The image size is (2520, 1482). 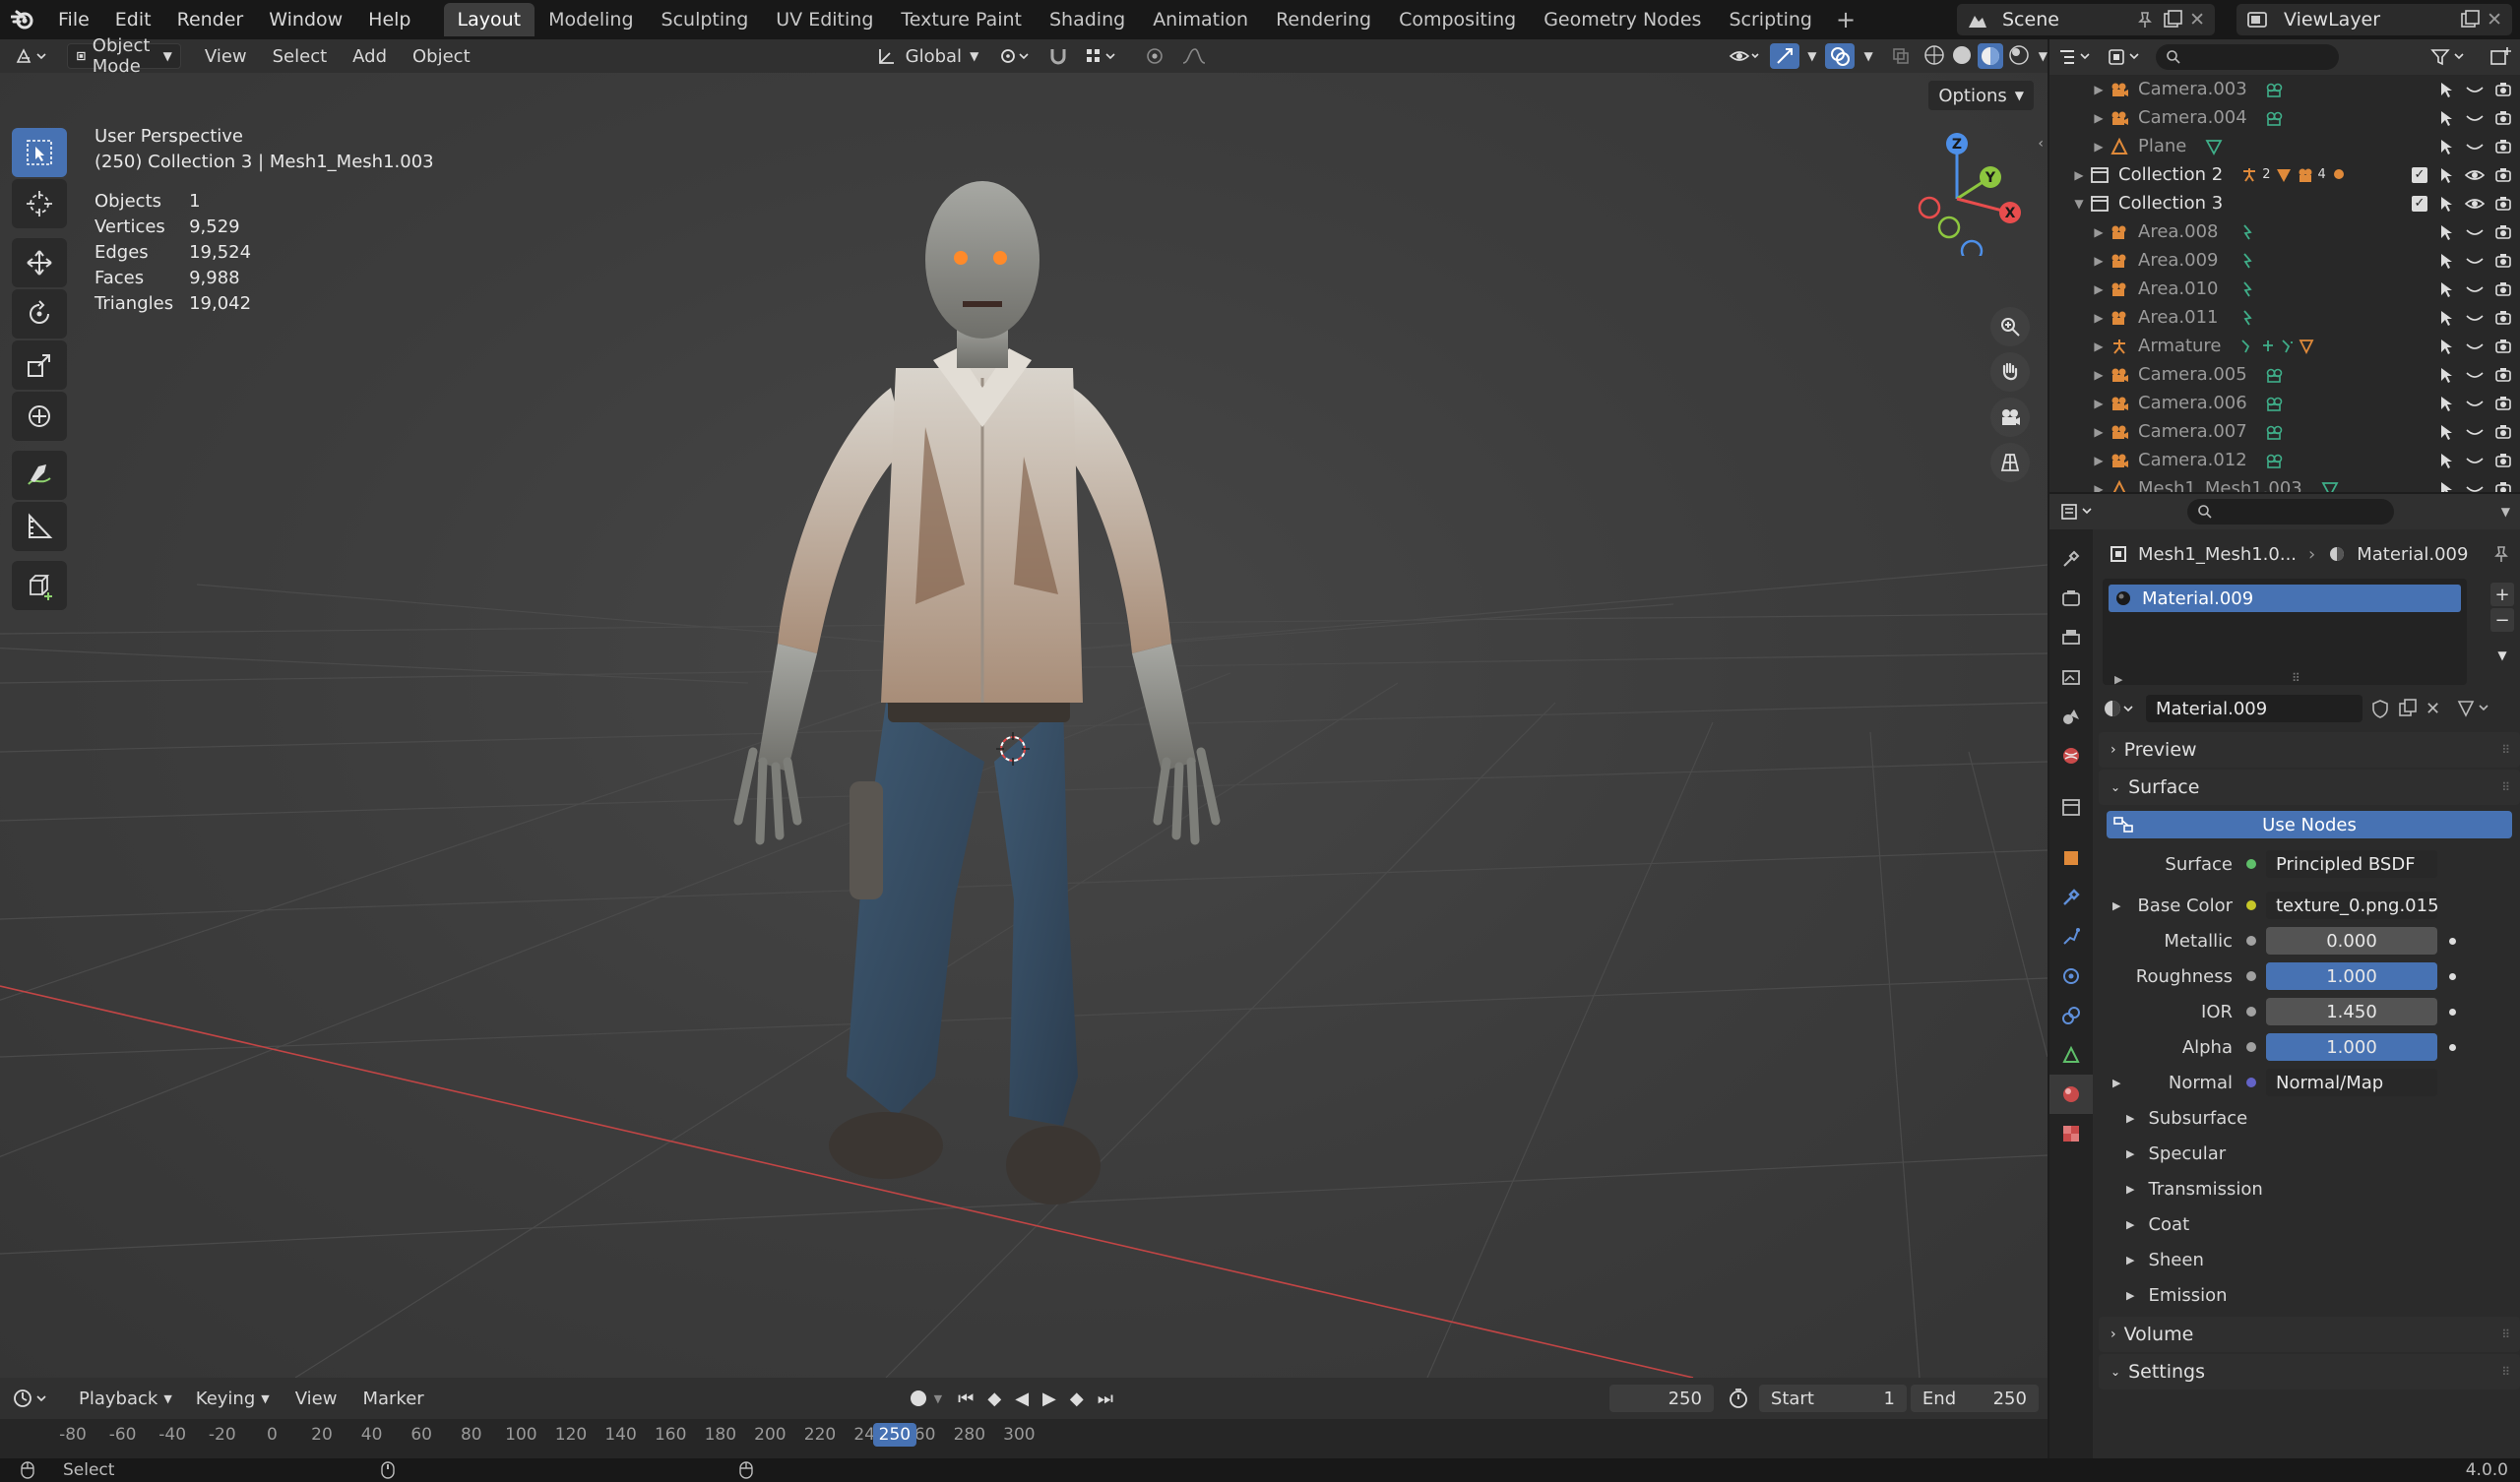 What do you see at coordinates (961, 19) in the screenshot?
I see `tab-texture-paint: Texture Paint` at bounding box center [961, 19].